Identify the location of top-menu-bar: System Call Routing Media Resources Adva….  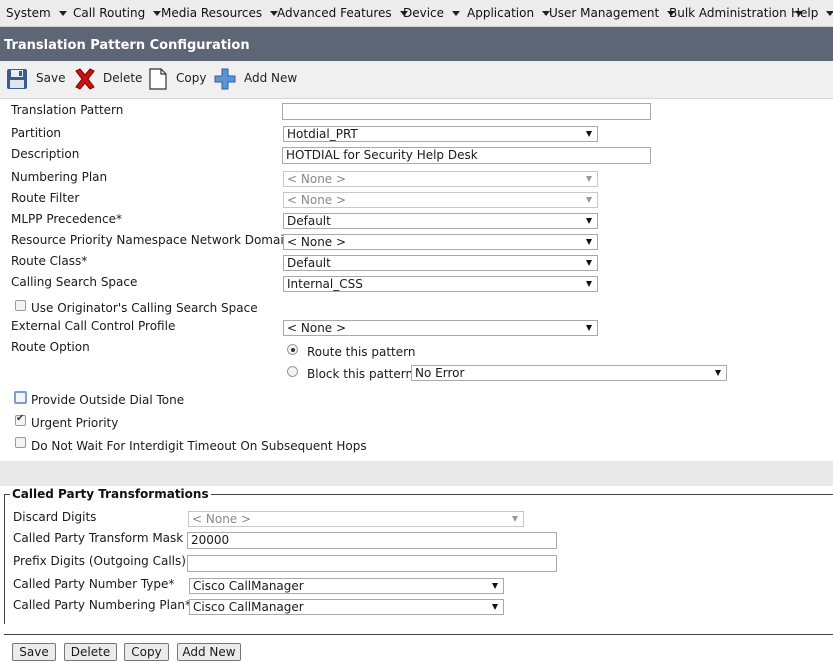
(416, 13).